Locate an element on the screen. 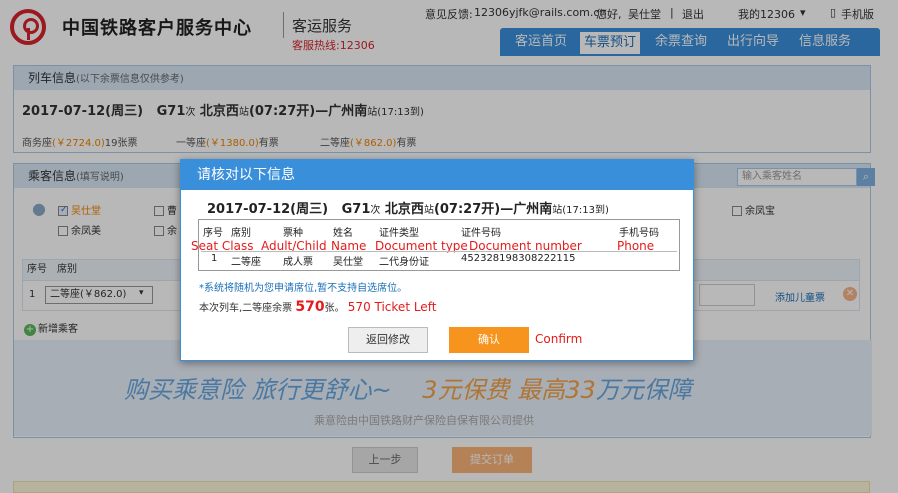 This screenshot has width=898, height=493. table-divider is located at coordinates (439, 251).